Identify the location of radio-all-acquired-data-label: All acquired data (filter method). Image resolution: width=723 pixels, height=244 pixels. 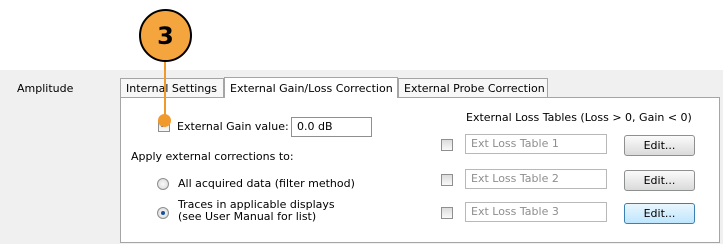
(266, 183).